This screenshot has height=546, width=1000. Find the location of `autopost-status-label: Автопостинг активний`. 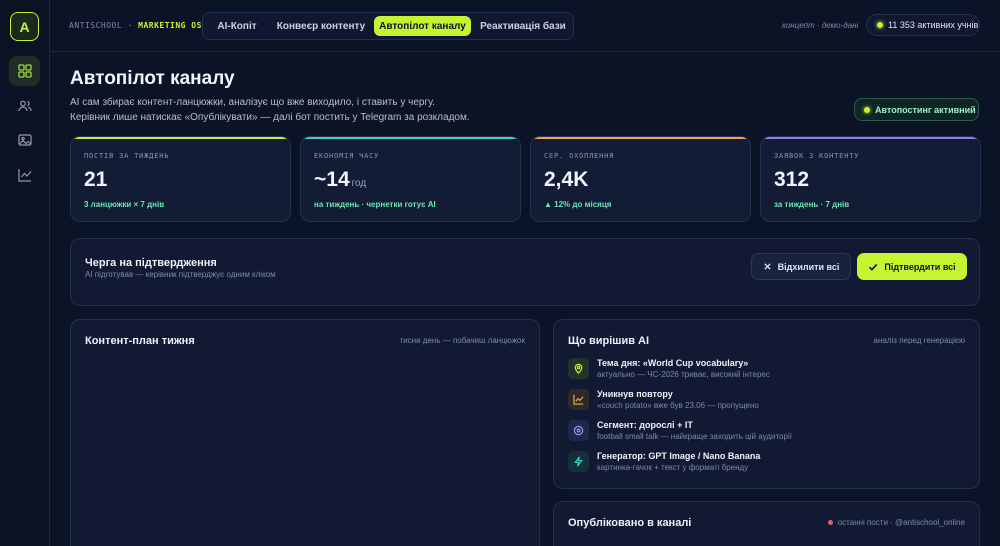

autopost-status-label: Автопостинг активний is located at coordinates (925, 109).